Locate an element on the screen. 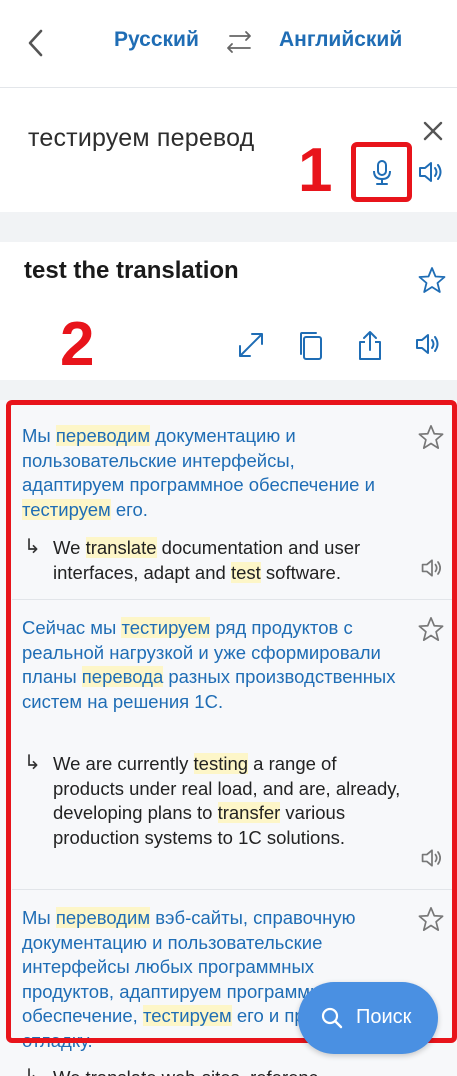  share-icon is located at coordinates (370, 345).